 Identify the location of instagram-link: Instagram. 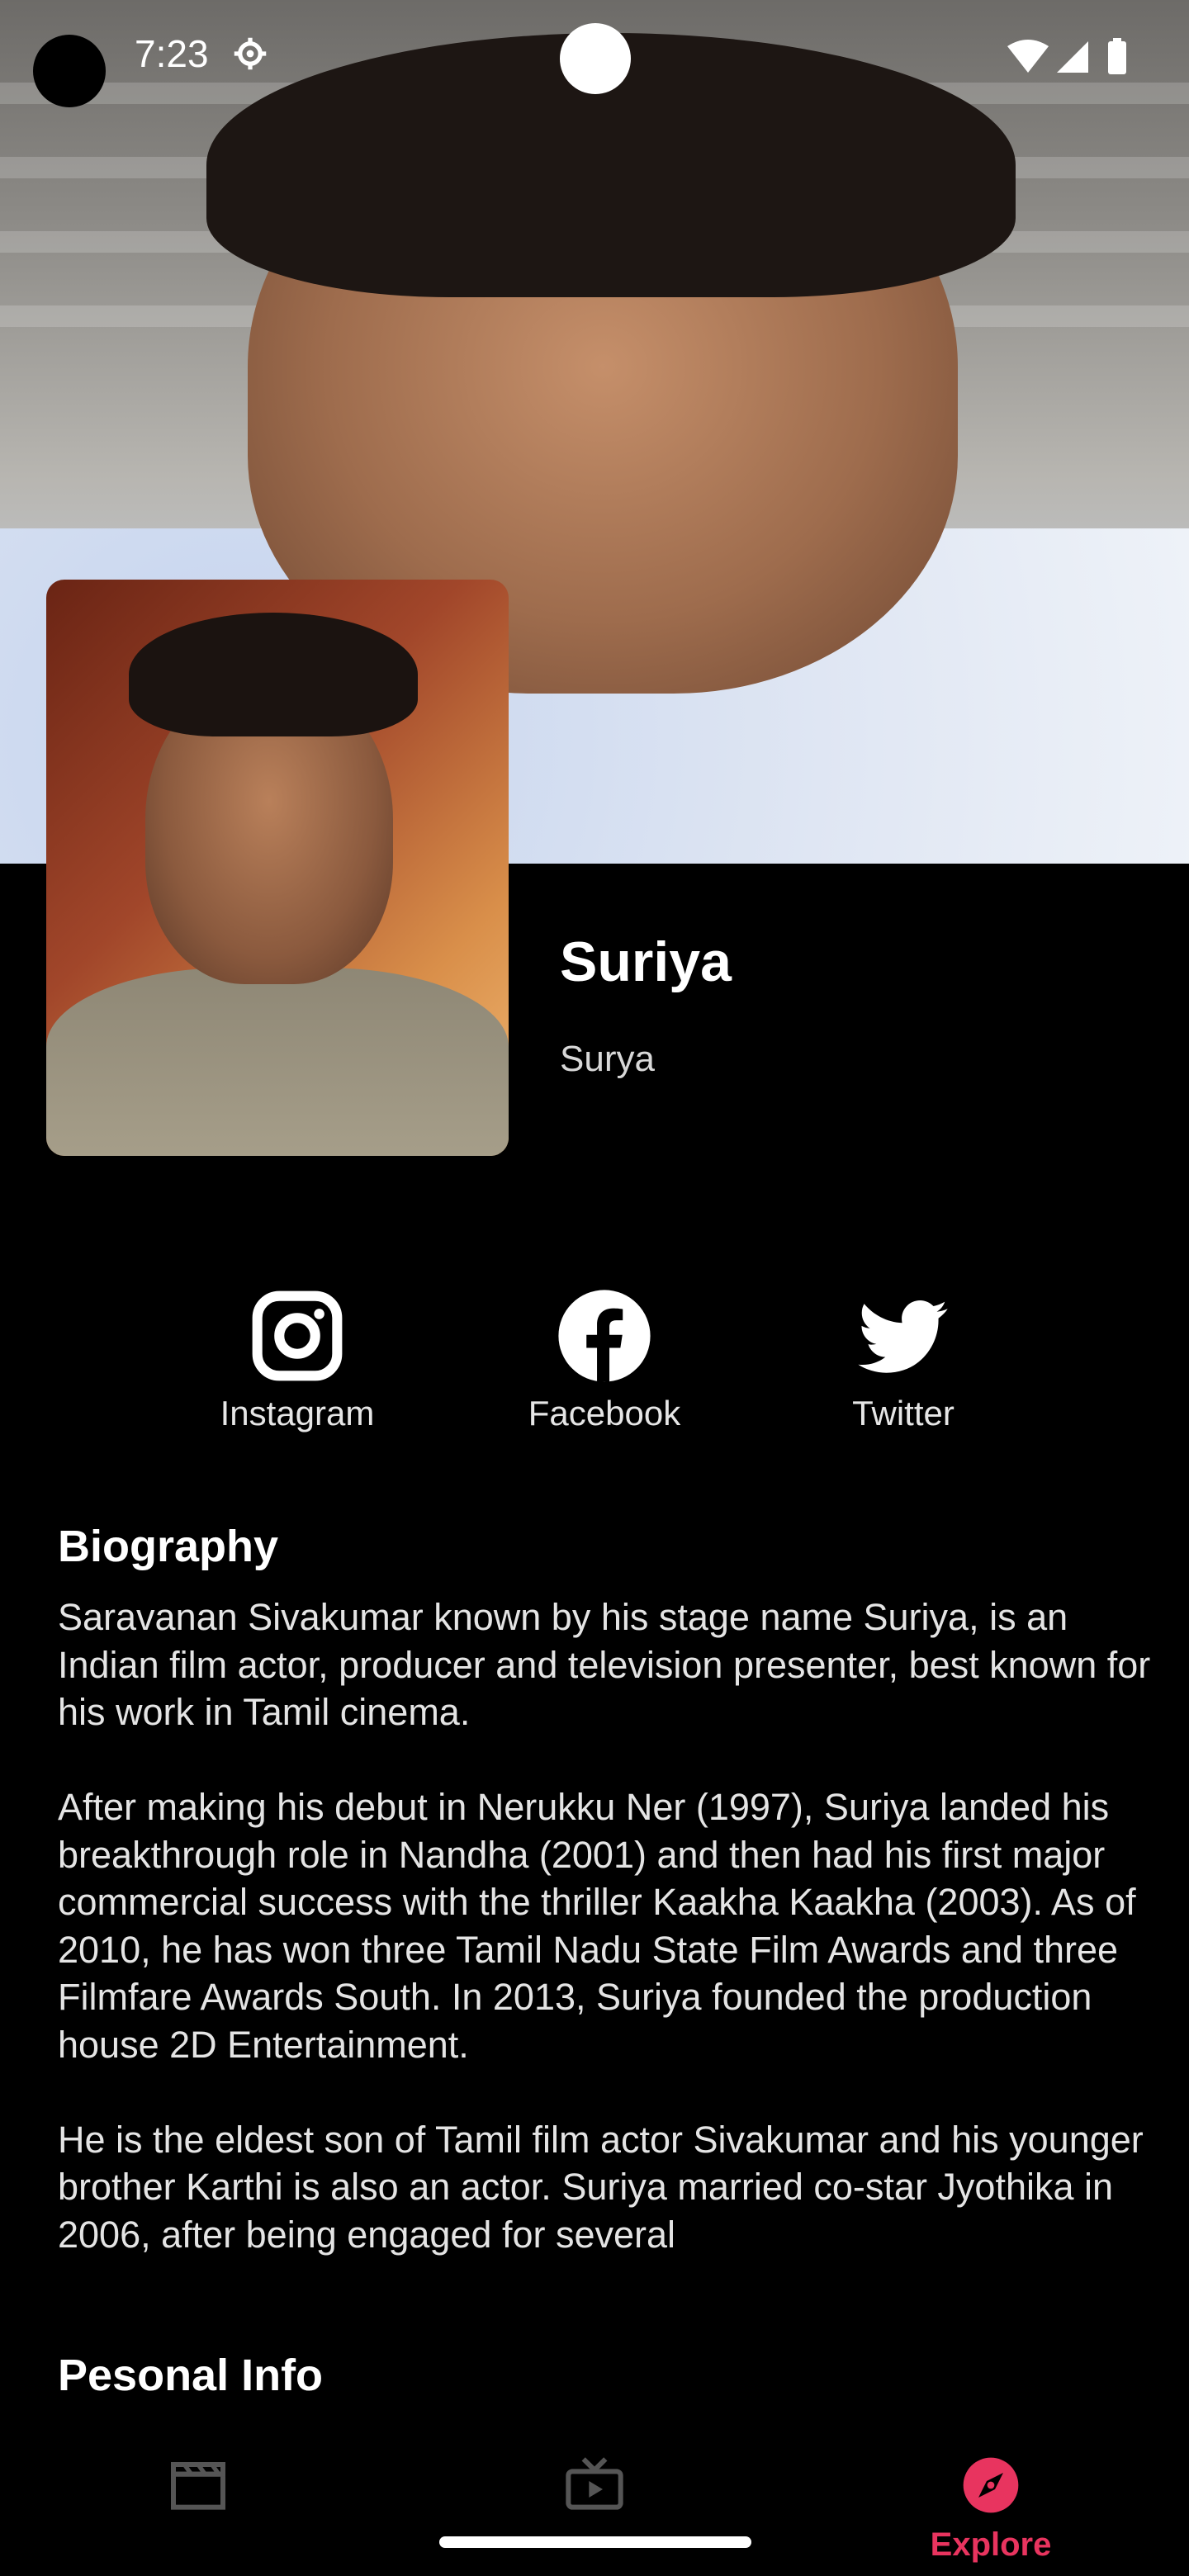
(297, 1360).